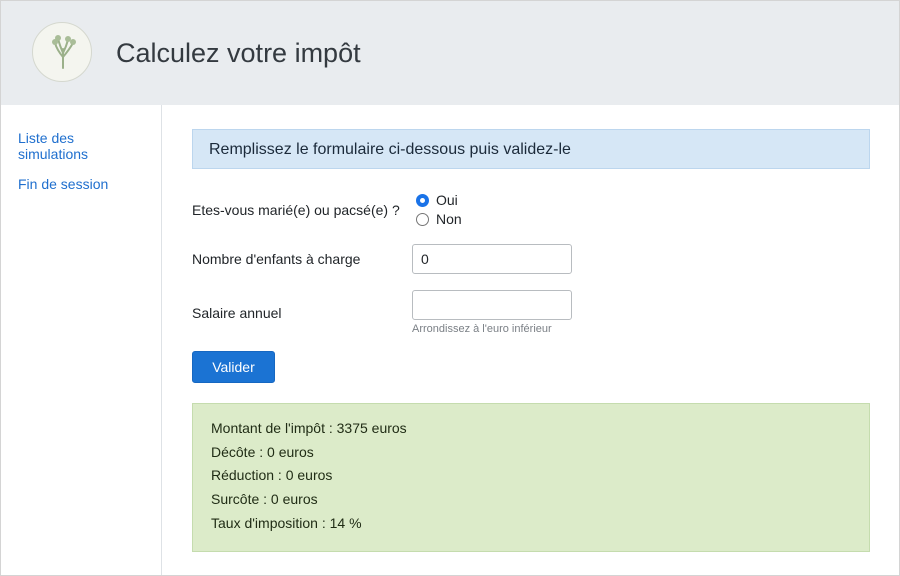 Image resolution: width=900 pixels, height=576 pixels. I want to click on sidebar-item-logout: Fin de session, so click(78, 184).